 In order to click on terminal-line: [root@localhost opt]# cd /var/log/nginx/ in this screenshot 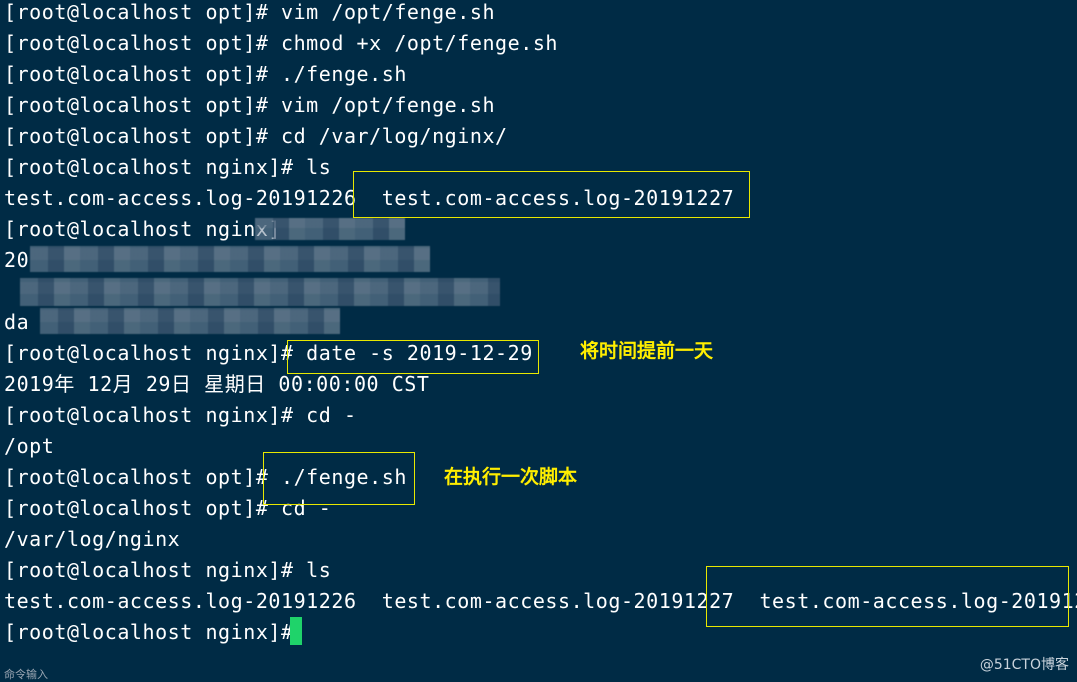, I will do `click(256, 136)`.